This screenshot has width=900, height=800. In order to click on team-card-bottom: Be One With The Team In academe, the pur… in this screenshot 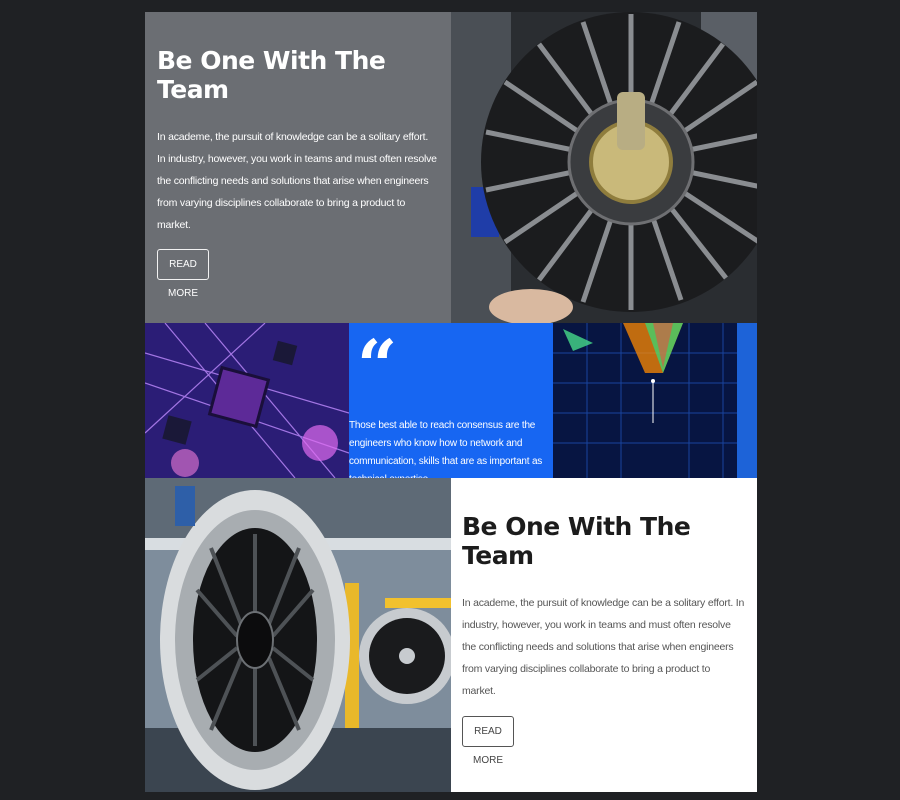, I will do `click(604, 635)`.